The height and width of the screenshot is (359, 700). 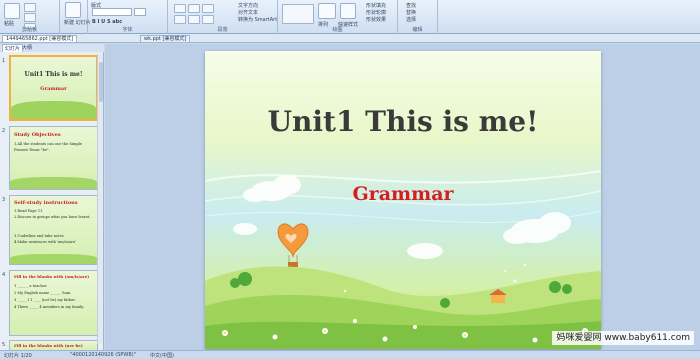 I want to click on align-text-label: 对齐文本, so click(x=248, y=12).